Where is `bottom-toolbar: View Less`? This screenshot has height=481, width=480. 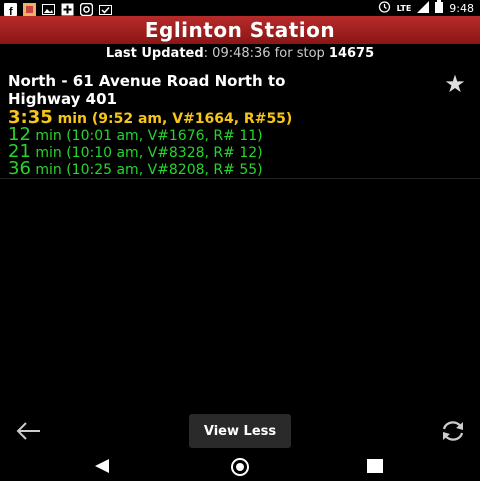 bottom-toolbar: View Less is located at coordinates (240, 432).